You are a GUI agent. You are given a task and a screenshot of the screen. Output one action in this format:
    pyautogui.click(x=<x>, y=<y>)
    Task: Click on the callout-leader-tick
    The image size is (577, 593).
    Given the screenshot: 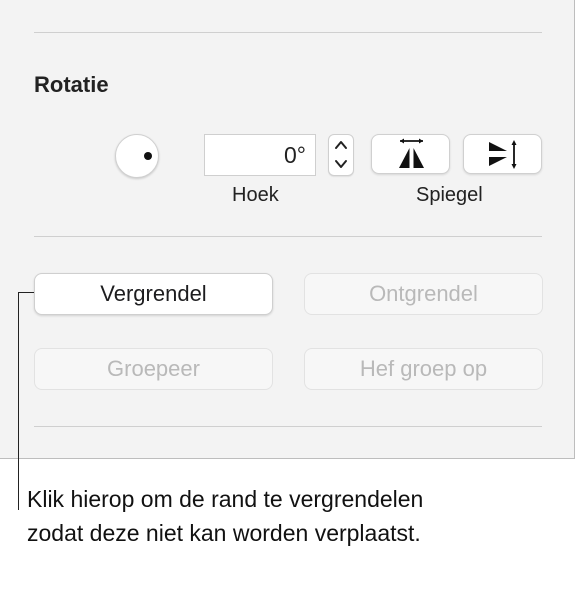 What is the action you would take?
    pyautogui.click(x=26, y=292)
    